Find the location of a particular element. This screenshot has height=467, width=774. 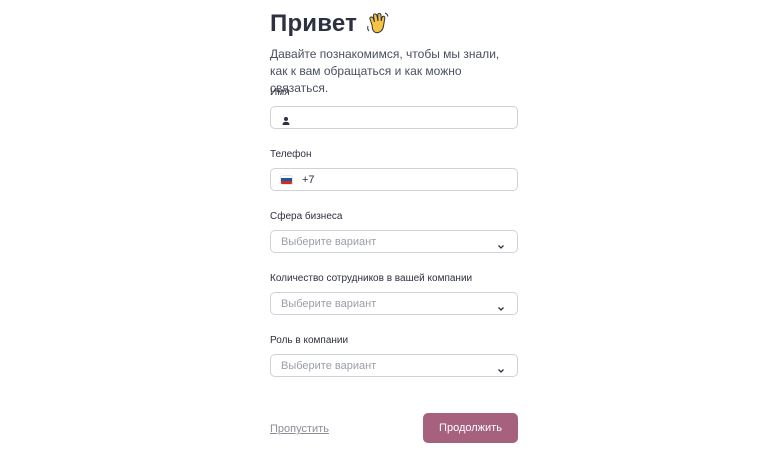

phone-field: Телефон +7 is located at coordinates (394, 169).